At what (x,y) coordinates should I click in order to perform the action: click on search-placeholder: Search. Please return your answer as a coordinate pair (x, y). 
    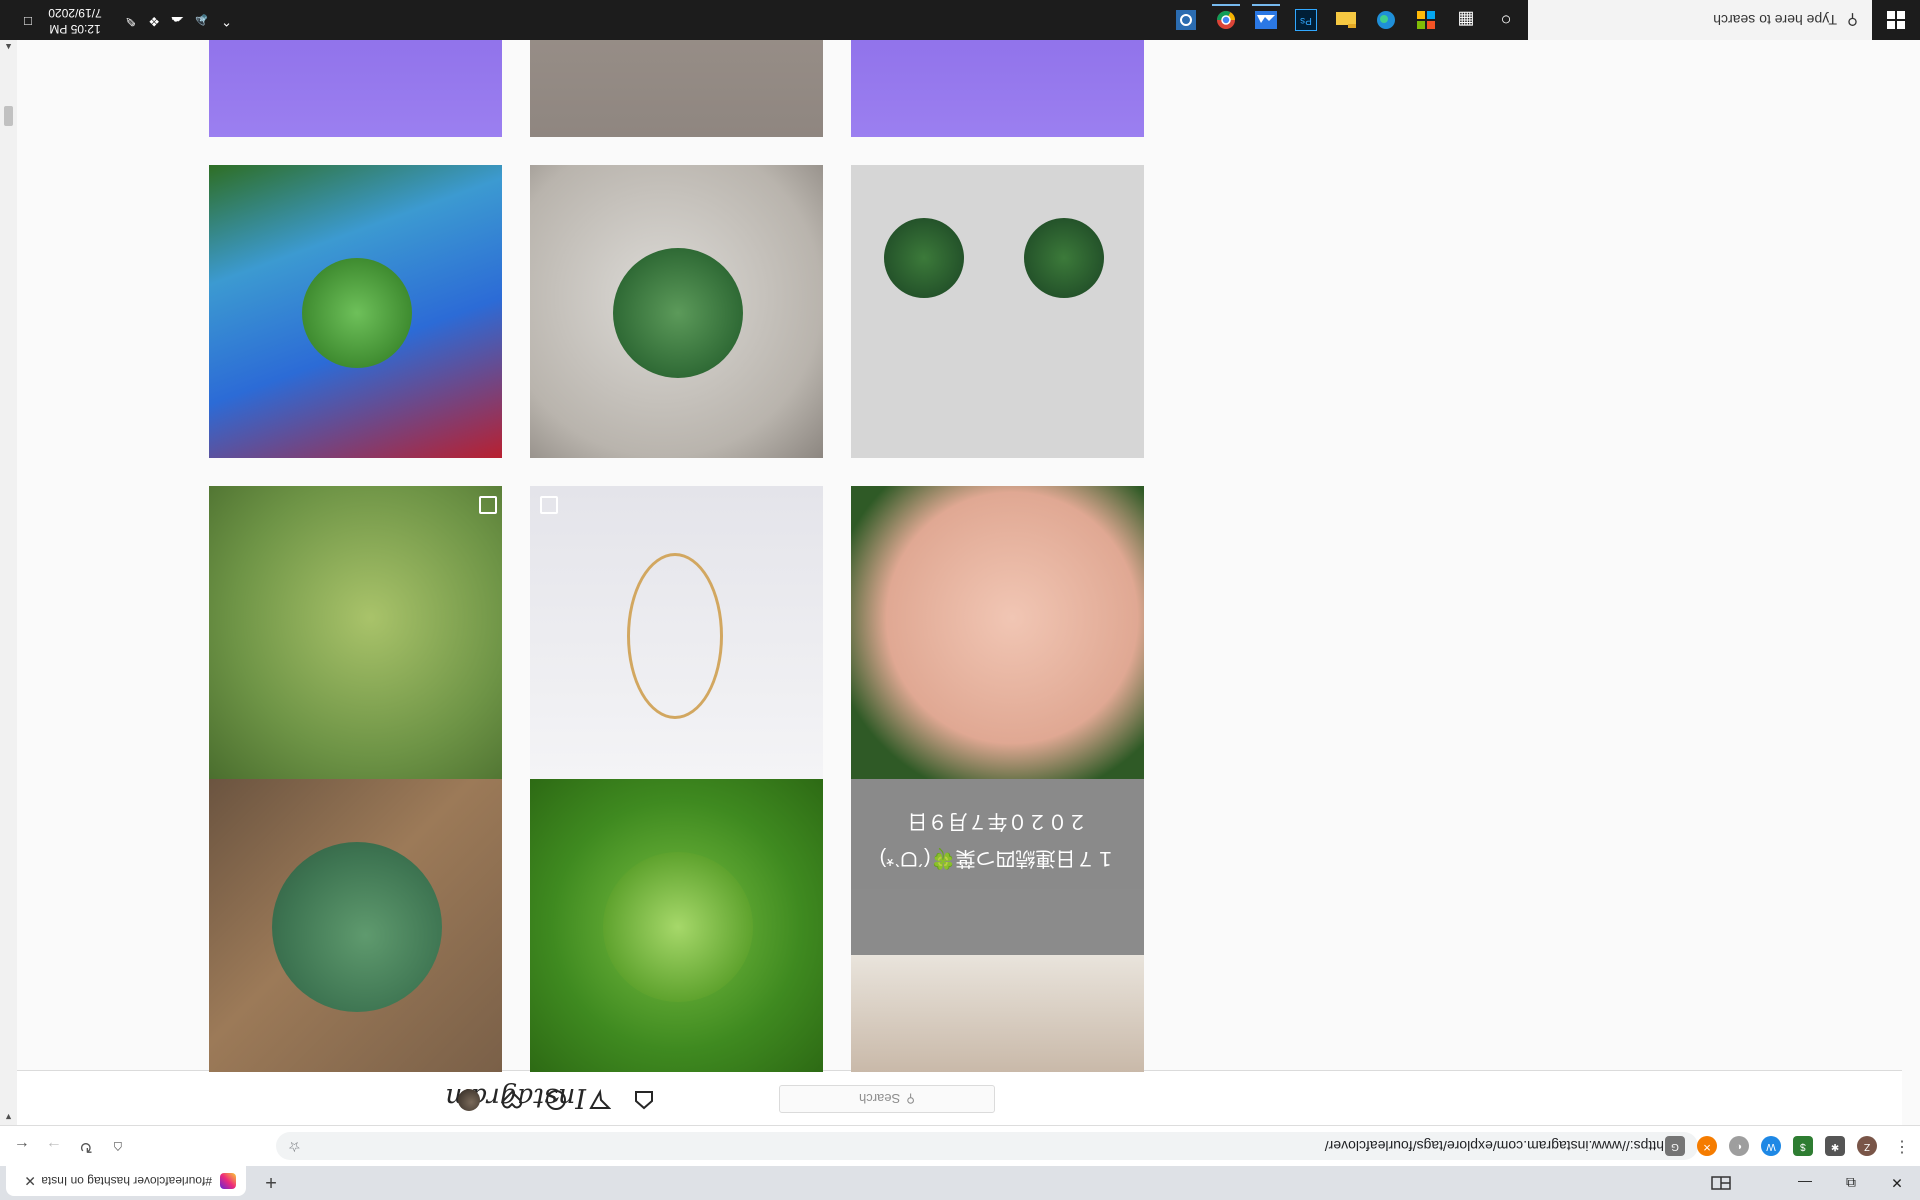
    Looking at the image, I should click on (880, 1099).